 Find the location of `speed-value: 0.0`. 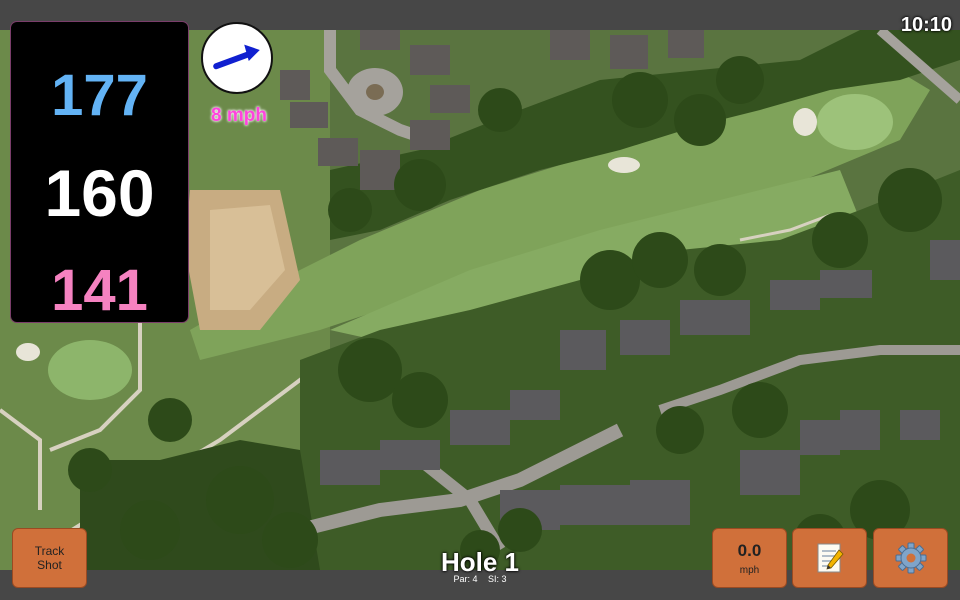

speed-value: 0.0 is located at coordinates (749, 550).